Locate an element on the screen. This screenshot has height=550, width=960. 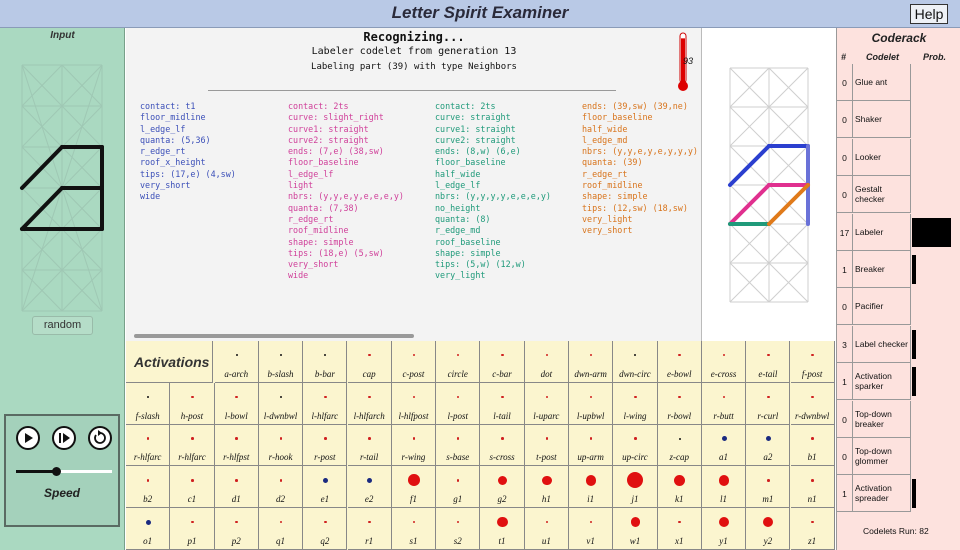
activation-label: e2 is located at coordinates (369, 499).